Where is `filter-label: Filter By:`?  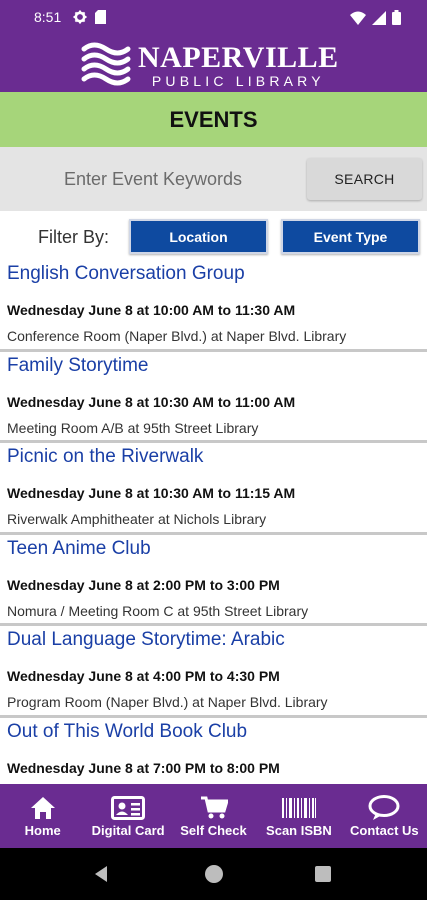 filter-label: Filter By: is located at coordinates (74, 237).